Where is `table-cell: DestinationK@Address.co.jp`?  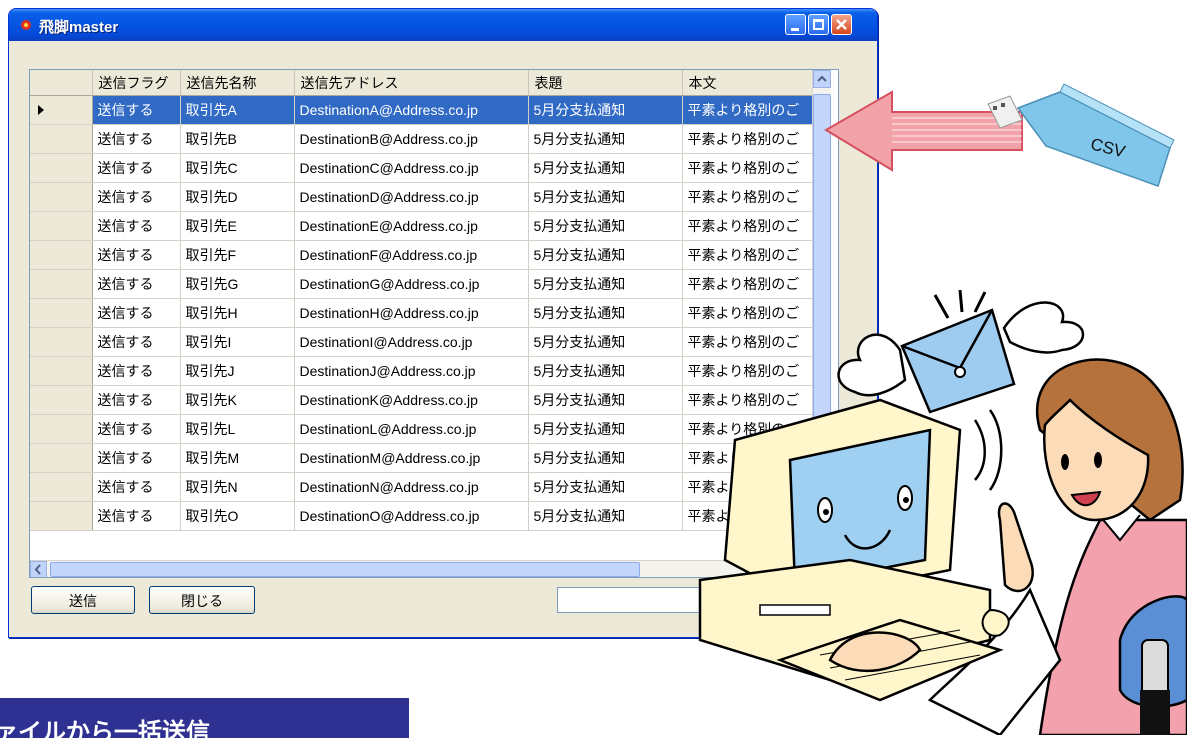 table-cell: DestinationK@Address.co.jp is located at coordinates (411, 400).